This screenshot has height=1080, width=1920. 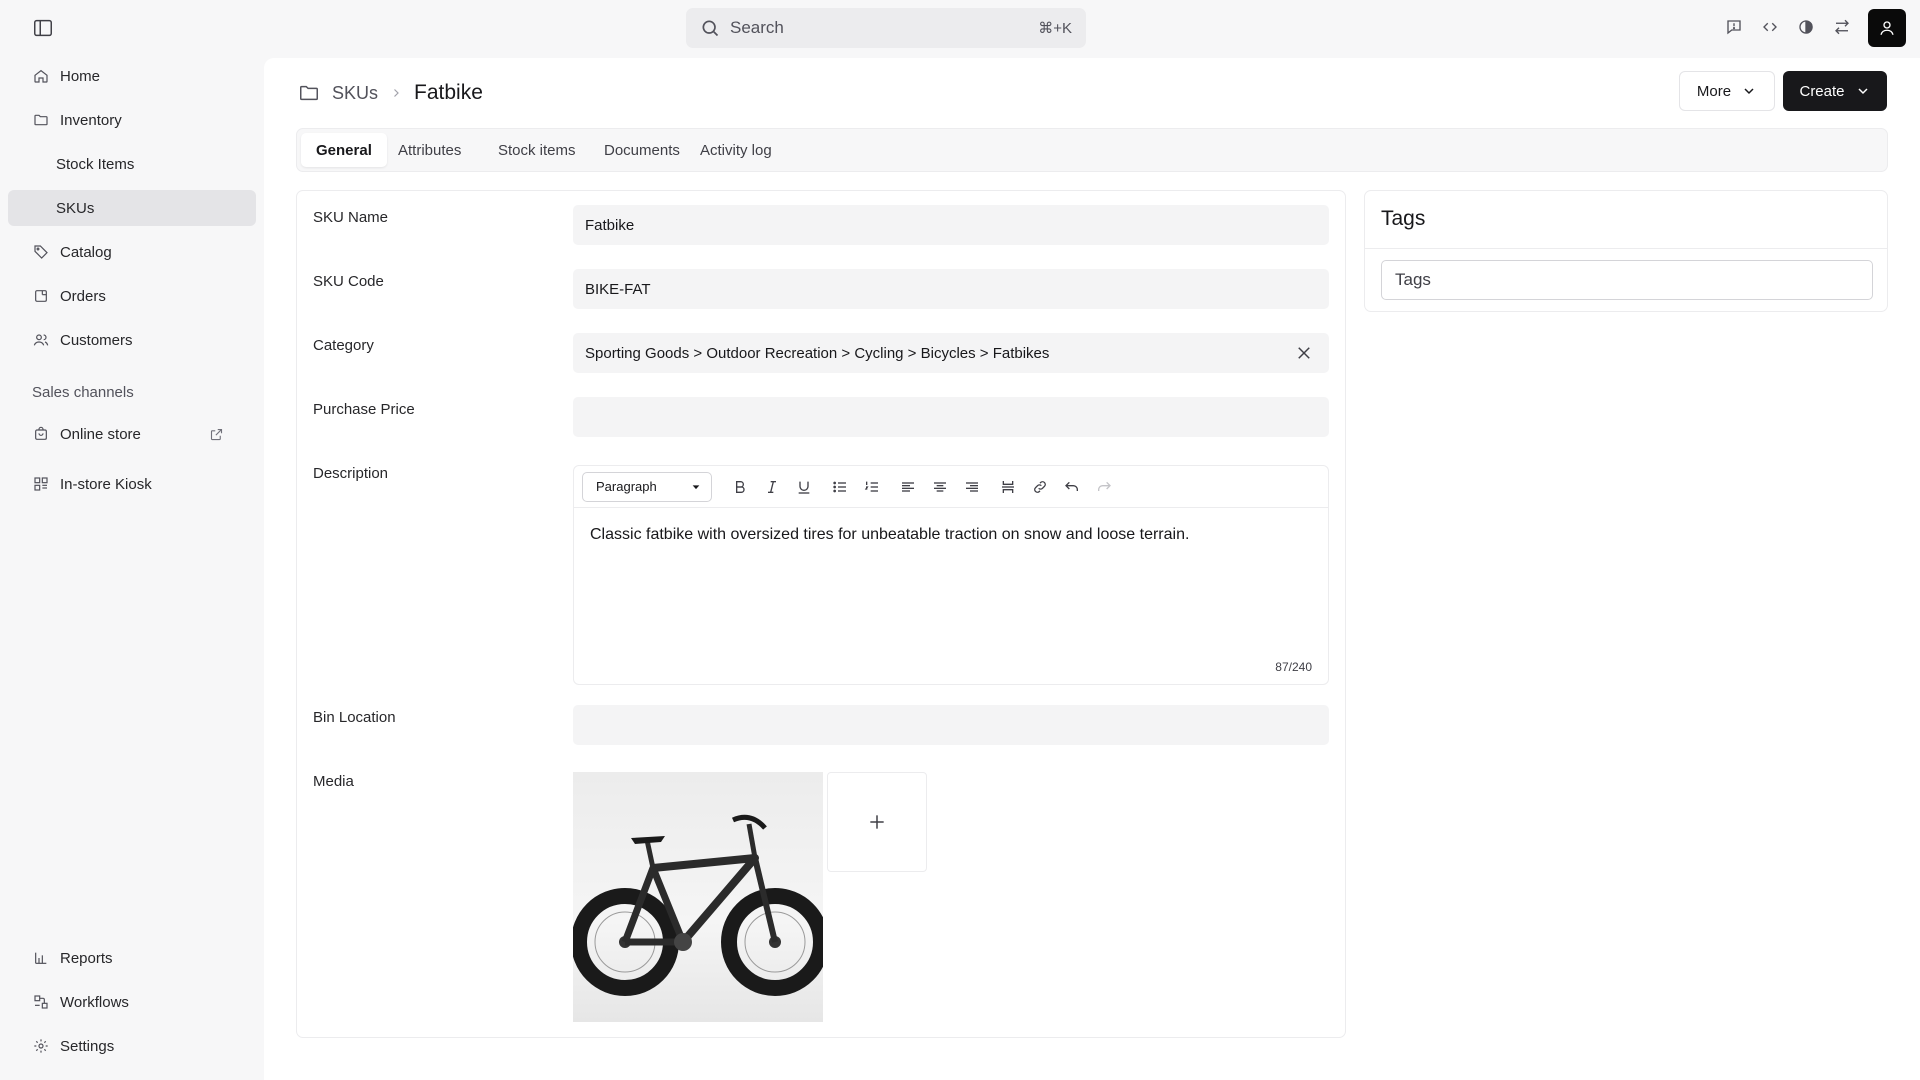 What do you see at coordinates (96, 340) in the screenshot?
I see `sidebar-item-label: Customers` at bounding box center [96, 340].